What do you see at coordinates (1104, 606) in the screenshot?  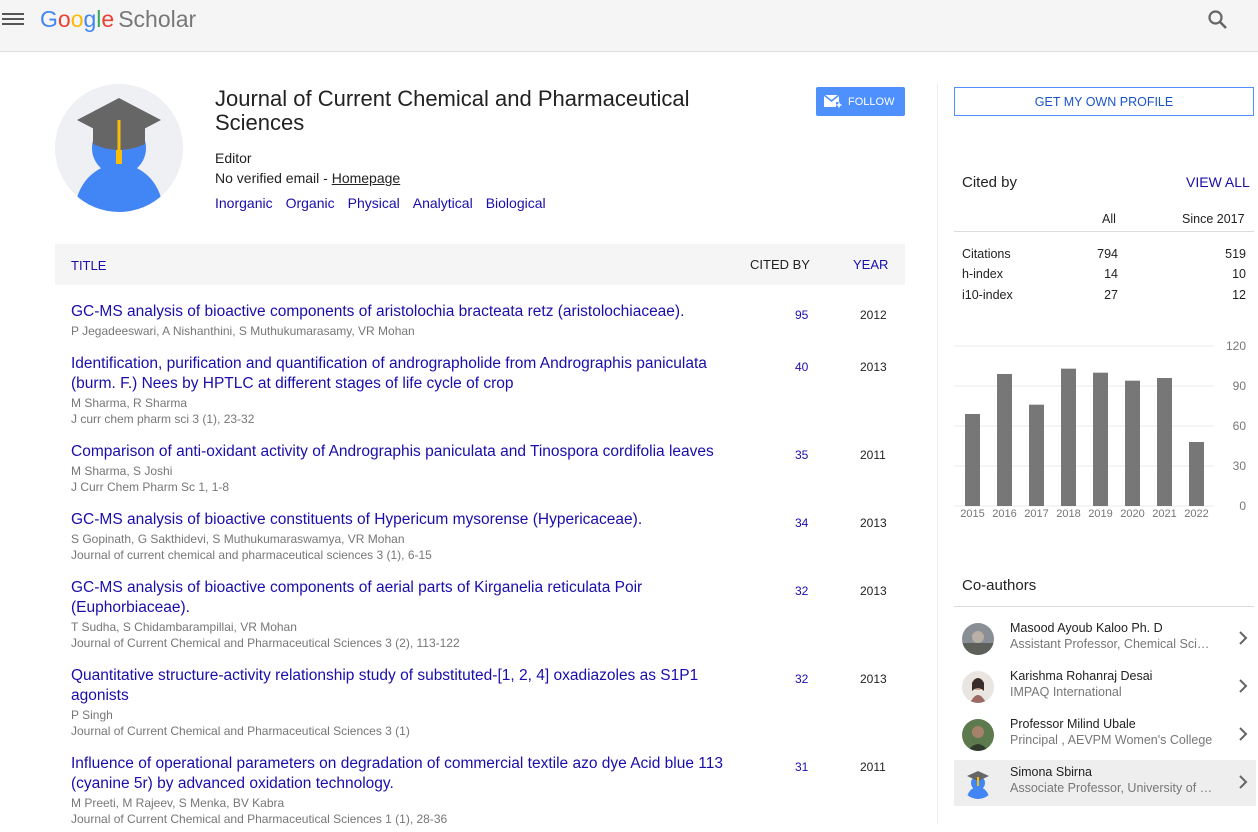 I see `coauthors-divider` at bounding box center [1104, 606].